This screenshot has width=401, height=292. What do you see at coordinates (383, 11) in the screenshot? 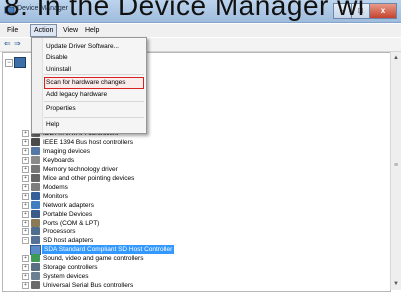
I see `close-button: x` at bounding box center [383, 11].